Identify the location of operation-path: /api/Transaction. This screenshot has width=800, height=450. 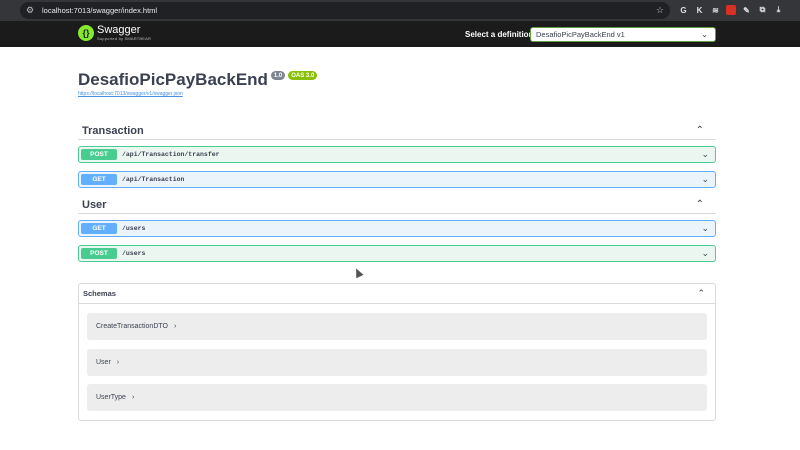
(153, 179).